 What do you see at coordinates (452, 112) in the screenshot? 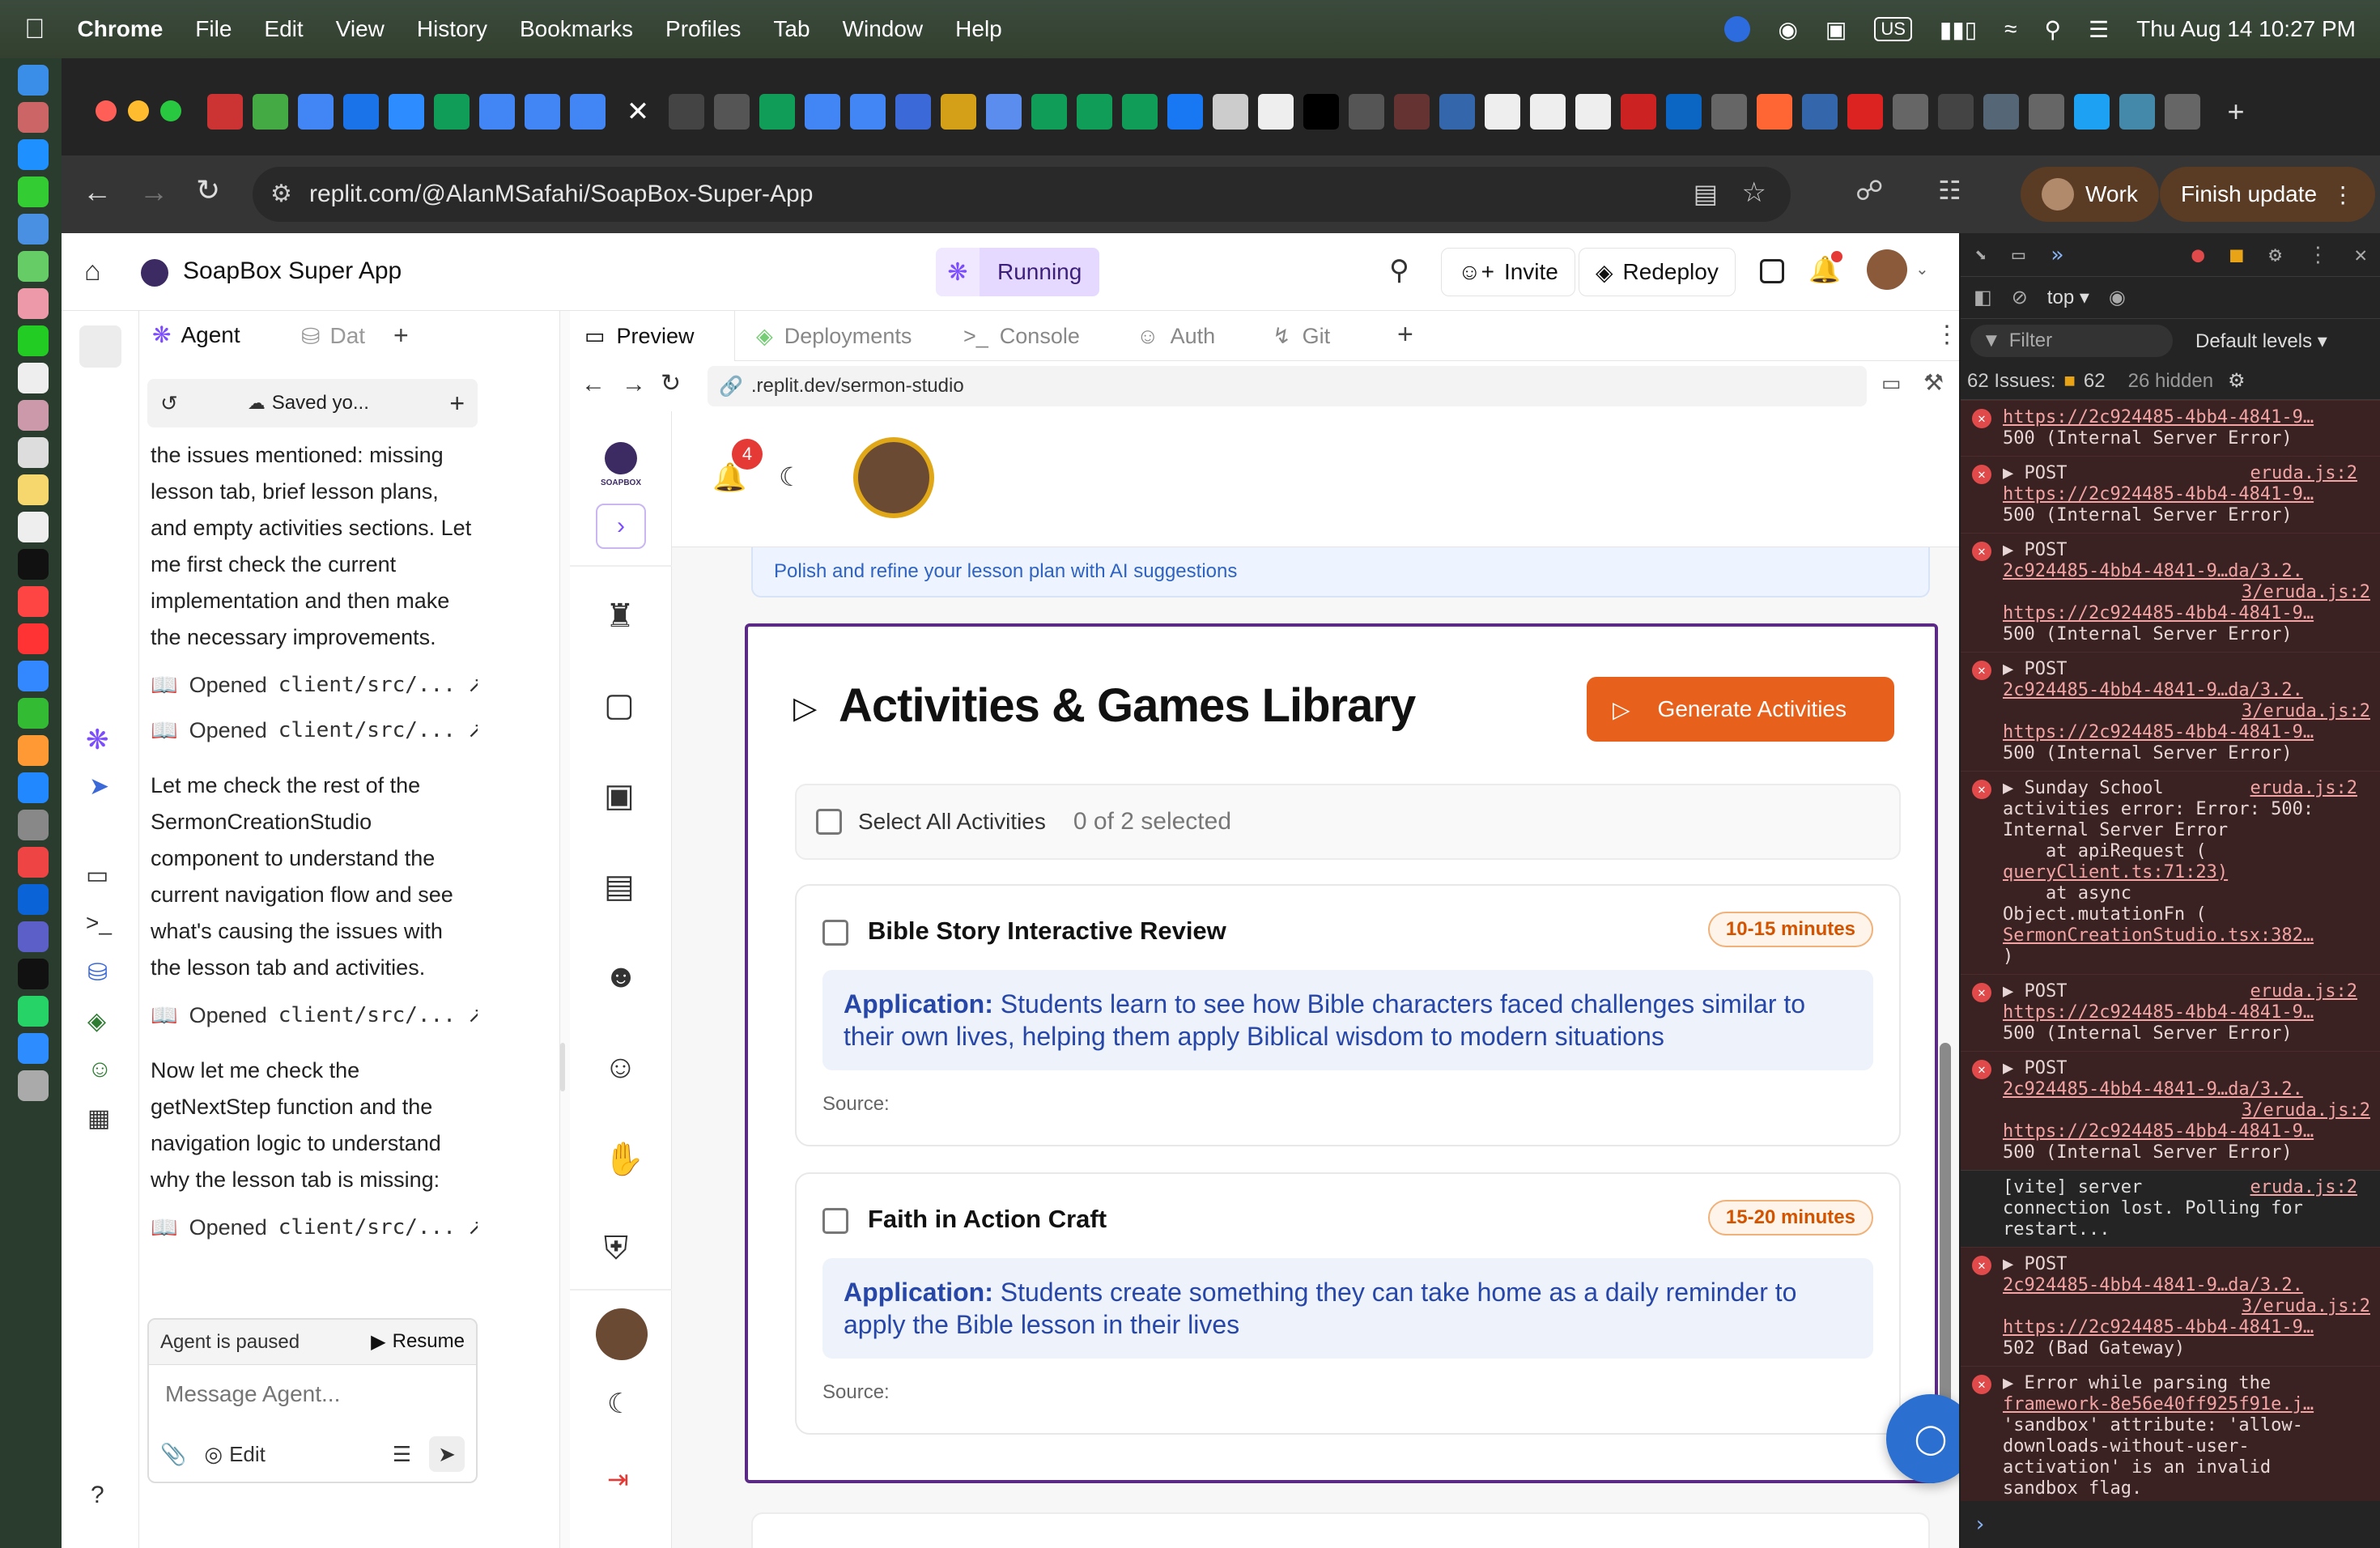
I see `sheets-tab-icon` at bounding box center [452, 112].